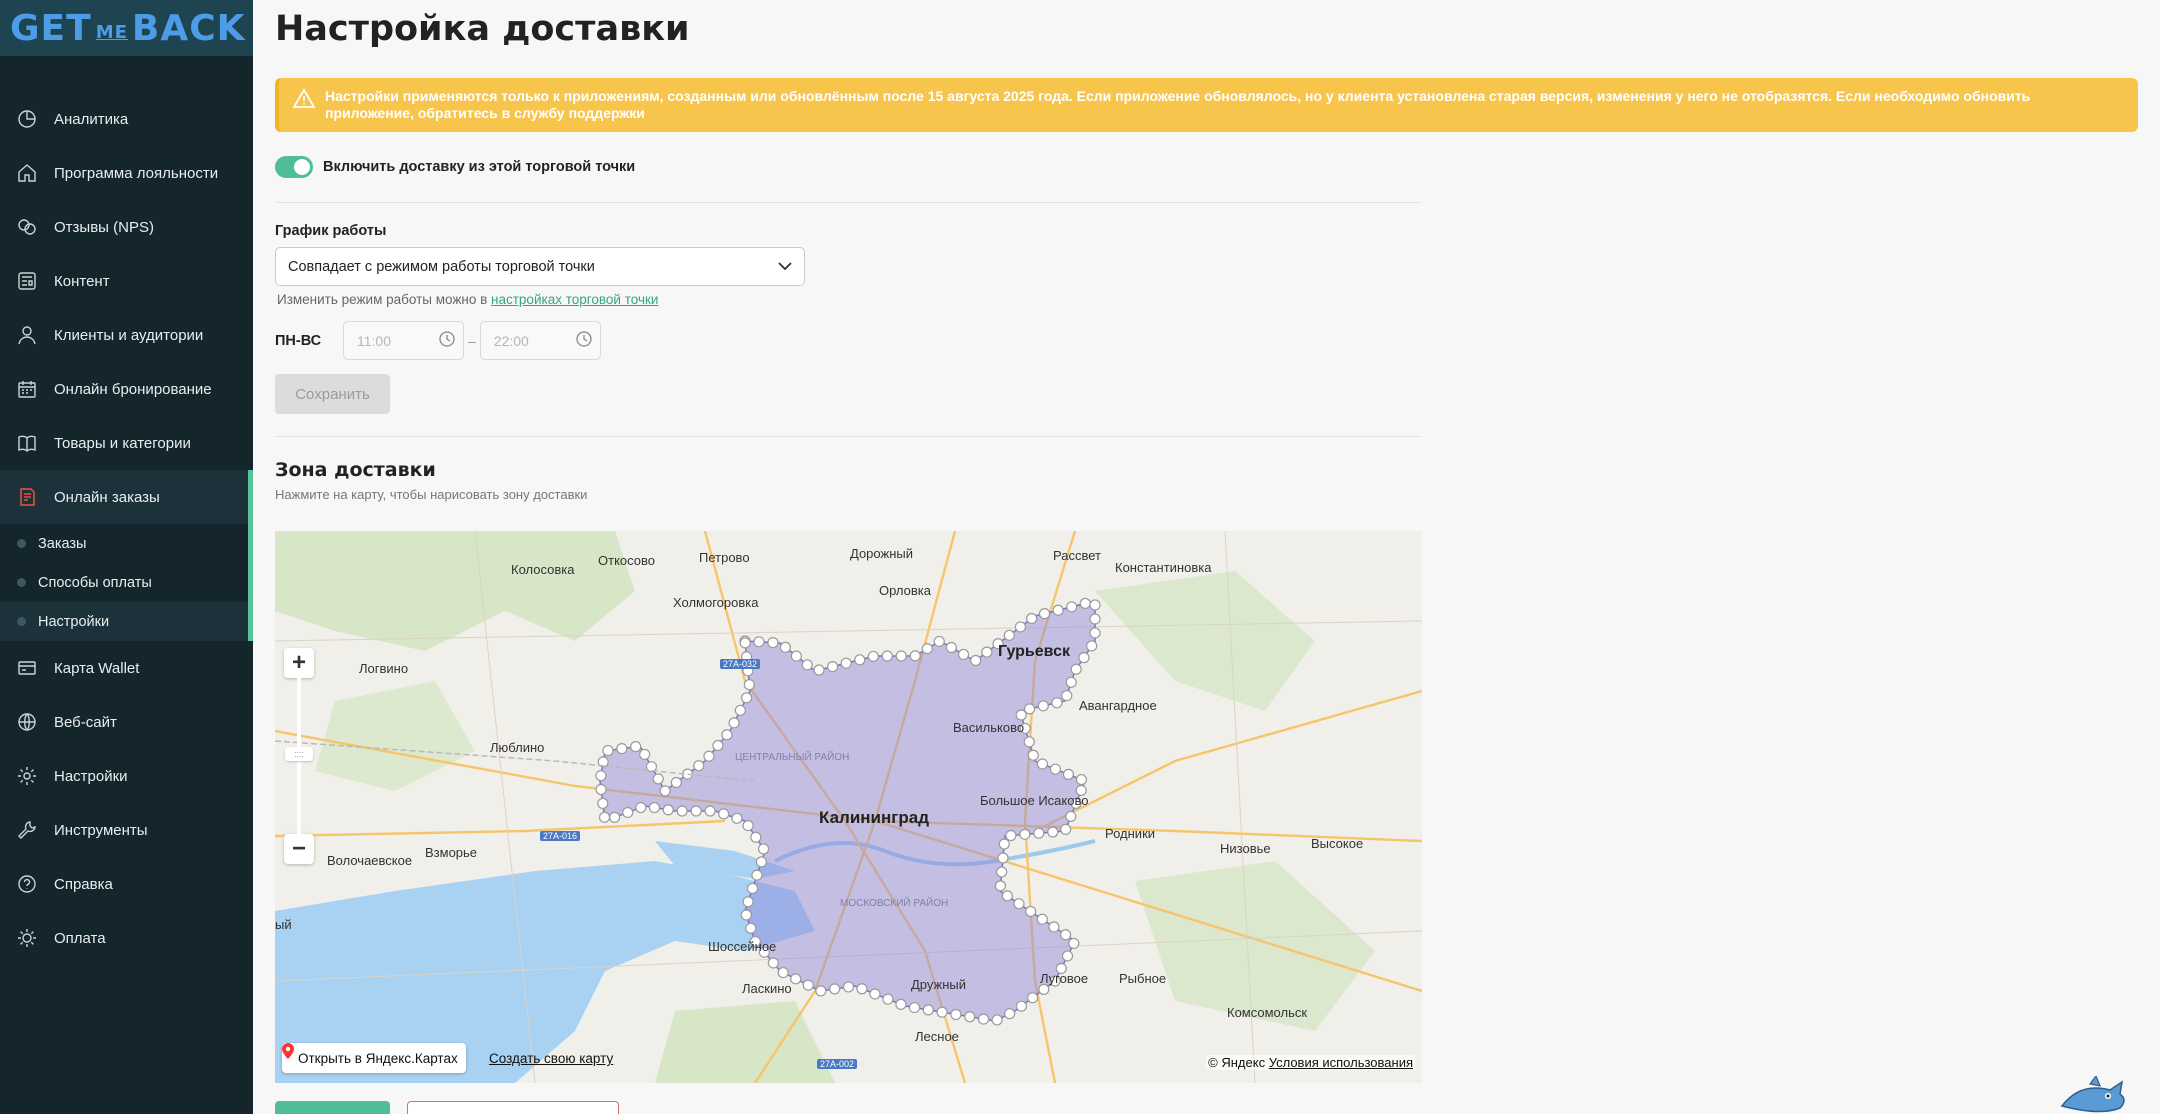  Describe the element at coordinates (126, 668) in the screenshot. I see `sidebar-item-wallet: Карта Wallet` at that location.